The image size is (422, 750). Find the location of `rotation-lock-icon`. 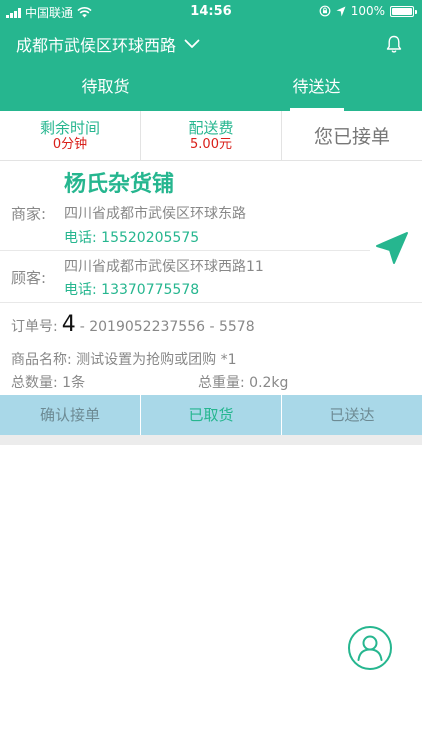

rotation-lock-icon is located at coordinates (325, 11).